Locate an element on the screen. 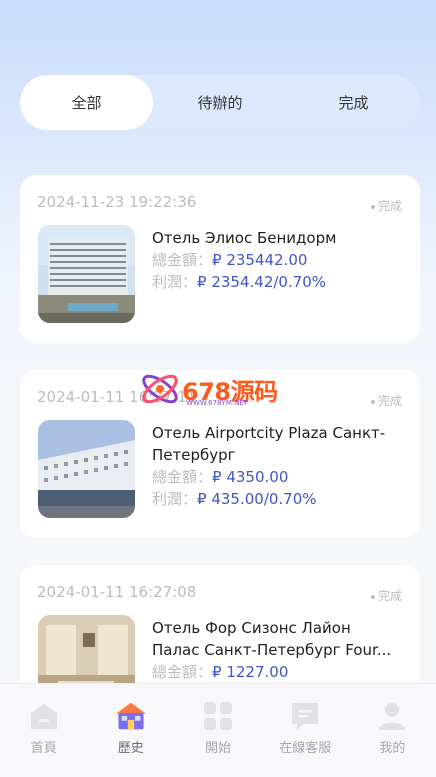 This screenshot has height=777, width=436. total-value: ₽ 4350.00 is located at coordinates (250, 477).